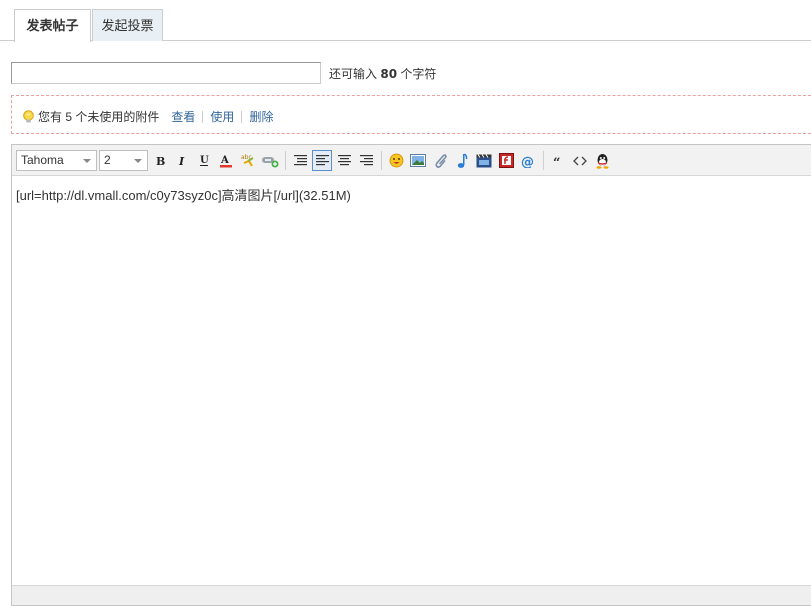 Image resolution: width=811 pixels, height=611 pixels. What do you see at coordinates (462, 160) in the screenshot?
I see `music-icon` at bounding box center [462, 160].